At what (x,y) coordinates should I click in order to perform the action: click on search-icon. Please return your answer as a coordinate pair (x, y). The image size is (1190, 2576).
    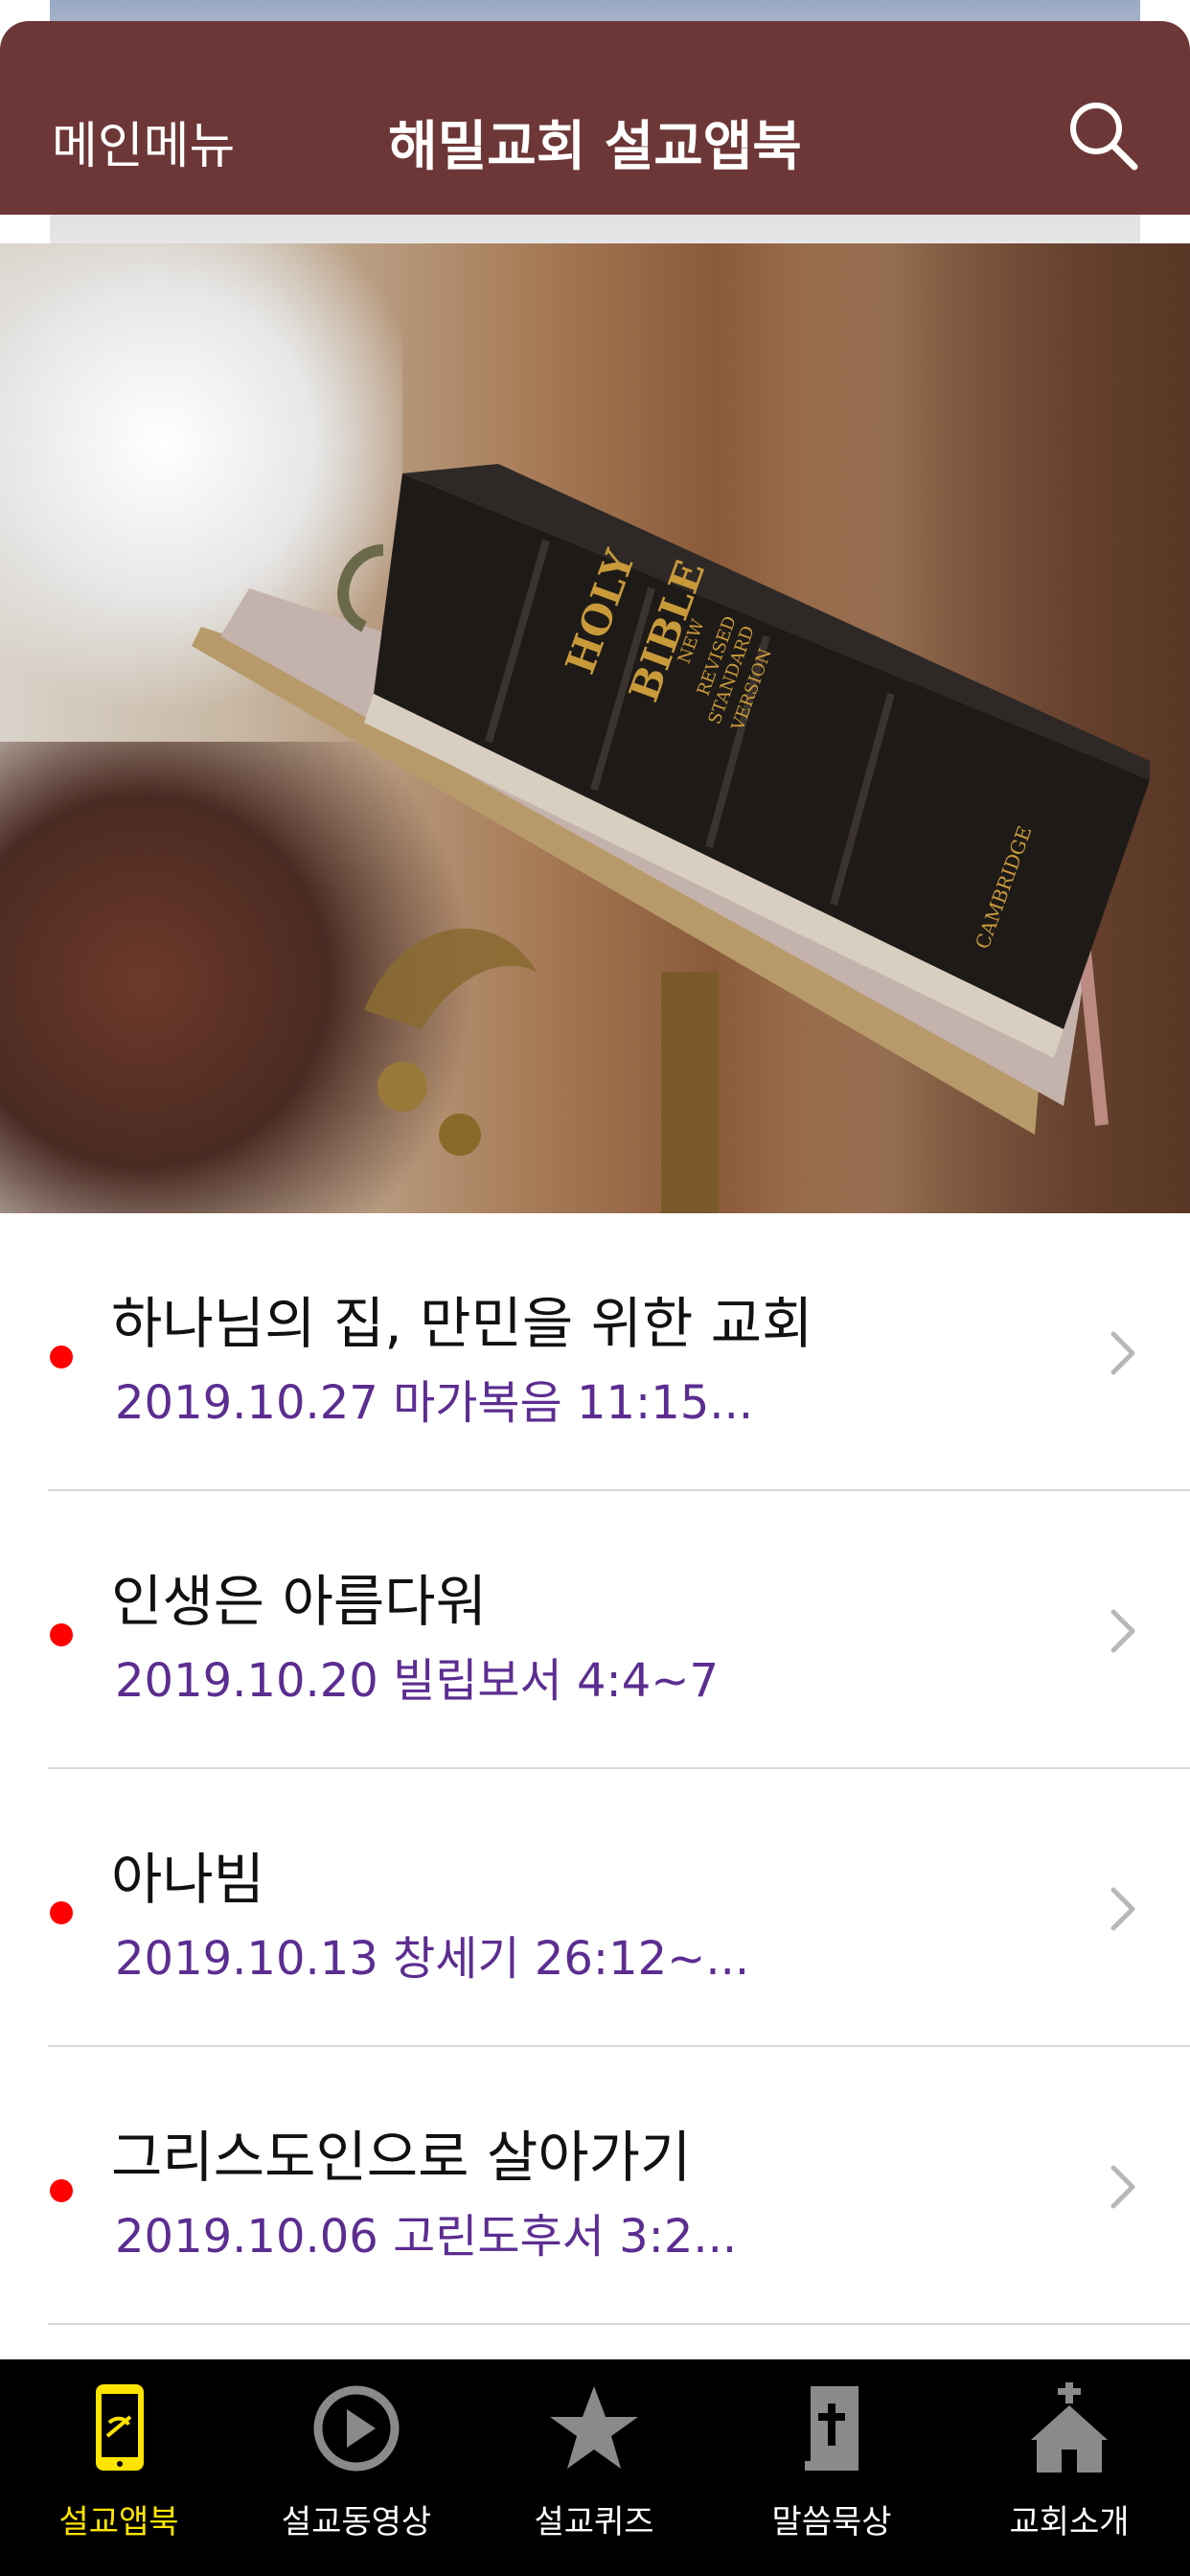
    Looking at the image, I should click on (1103, 136).